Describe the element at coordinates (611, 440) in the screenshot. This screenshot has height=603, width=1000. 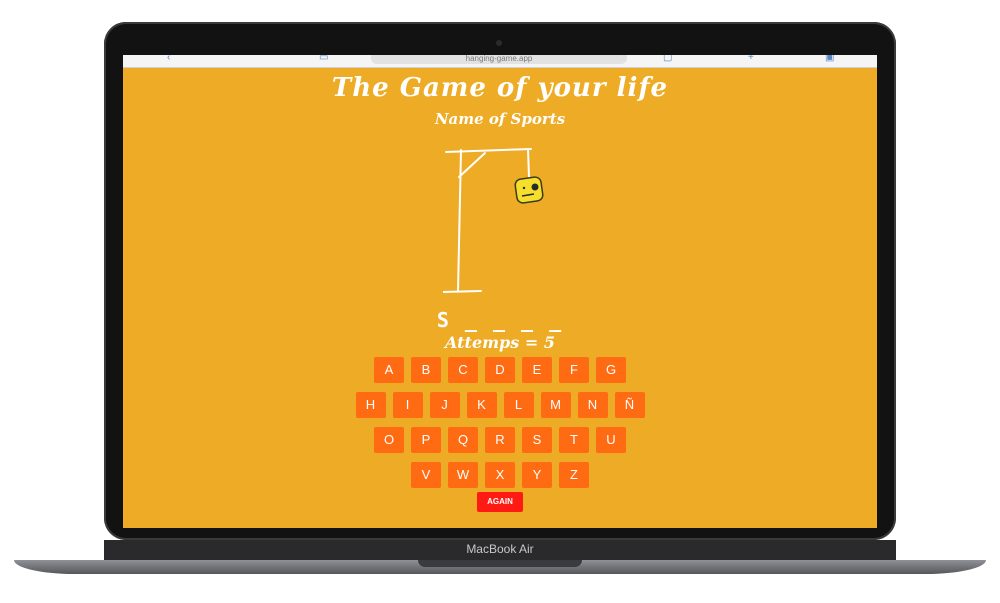
I see `letter-key: U` at that location.